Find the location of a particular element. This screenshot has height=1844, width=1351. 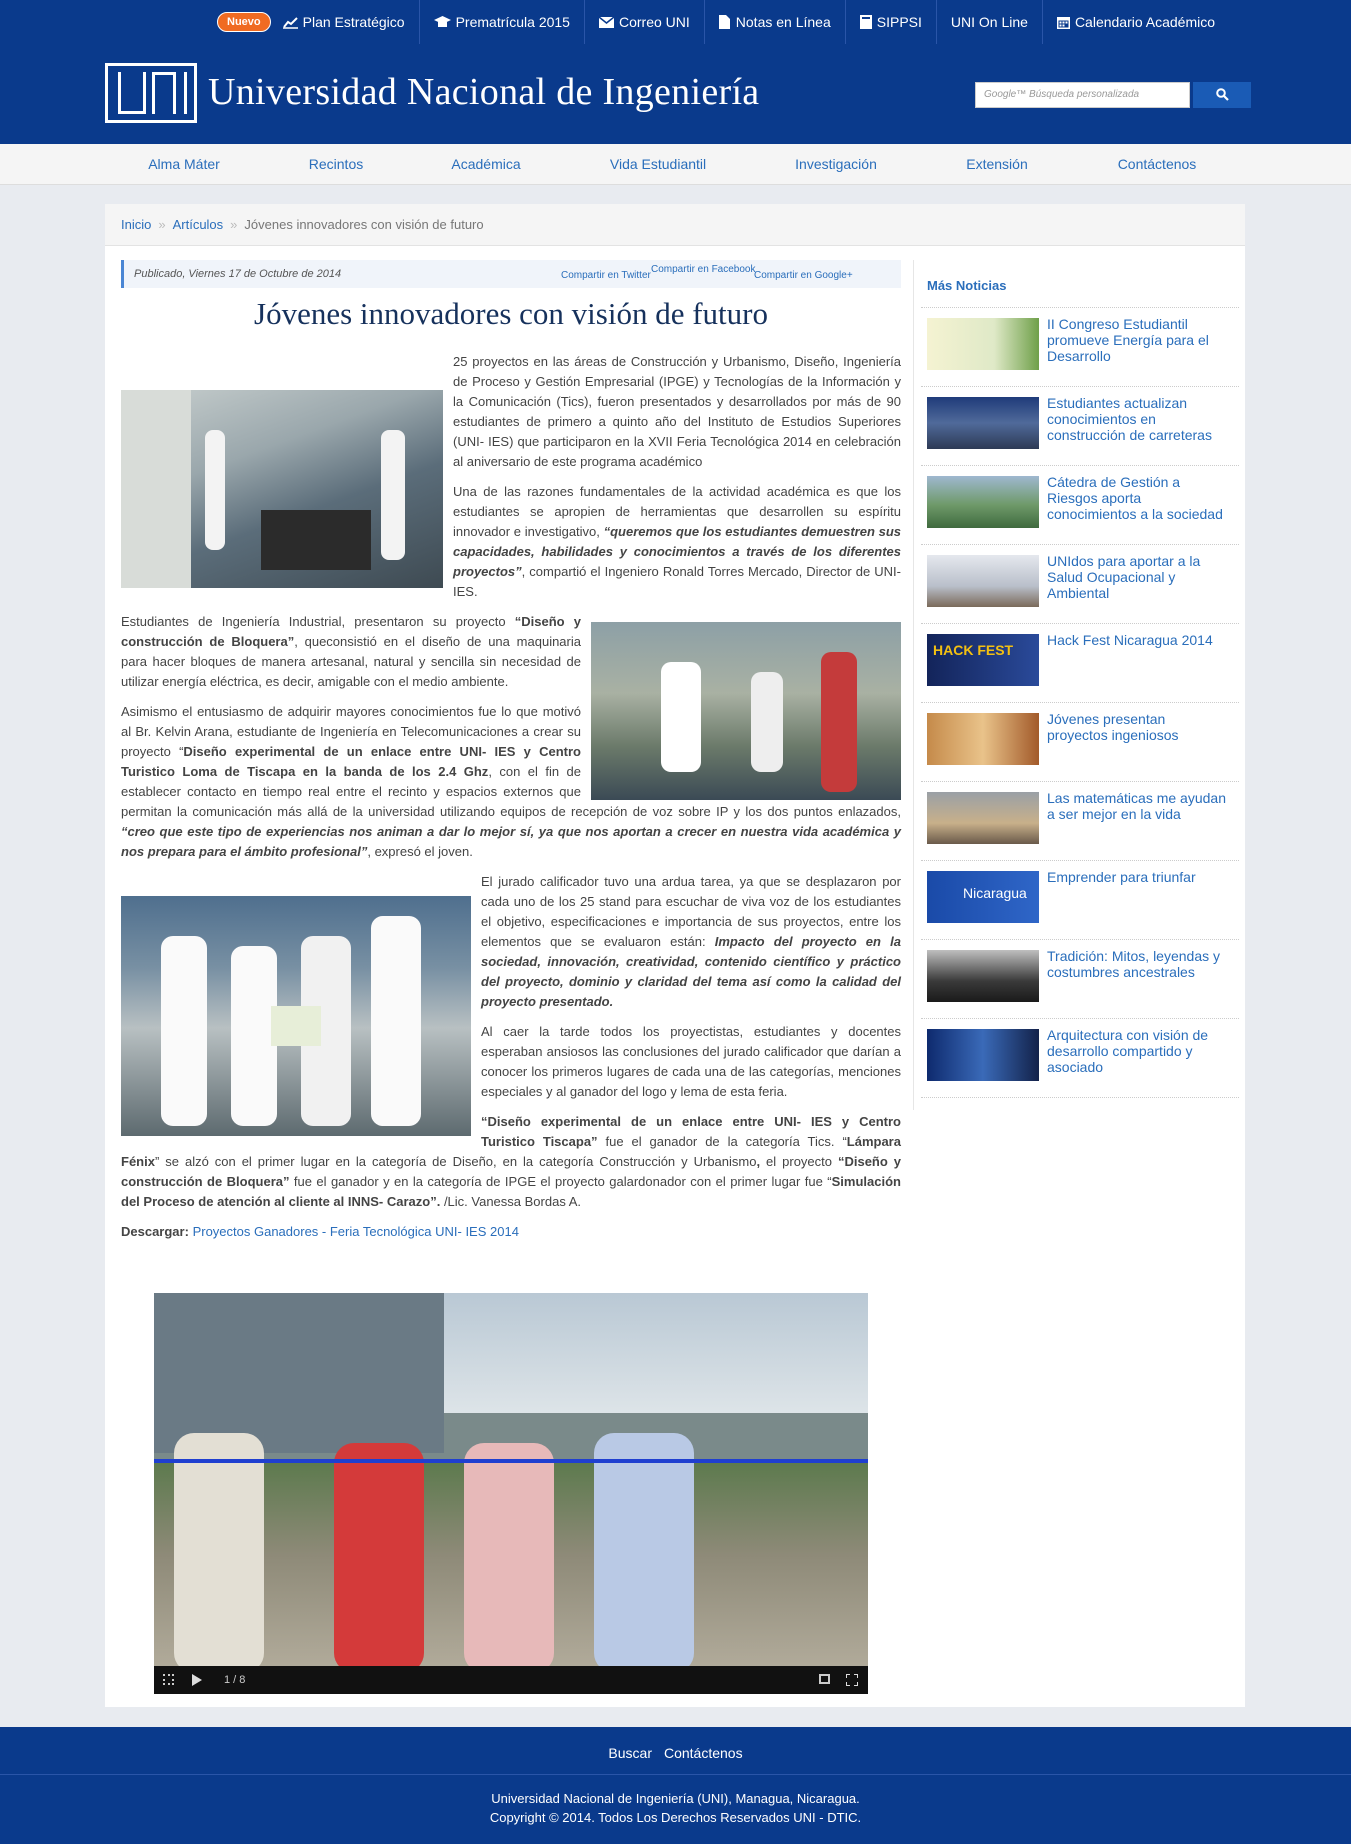

share-google-link: Compartir en Google+ is located at coordinates (803, 275).